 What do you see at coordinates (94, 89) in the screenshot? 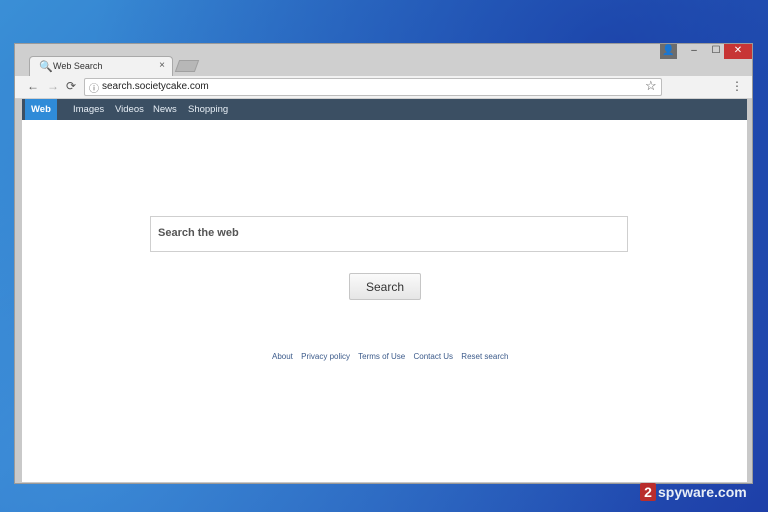
I see `info-icon: ⓘ` at bounding box center [94, 89].